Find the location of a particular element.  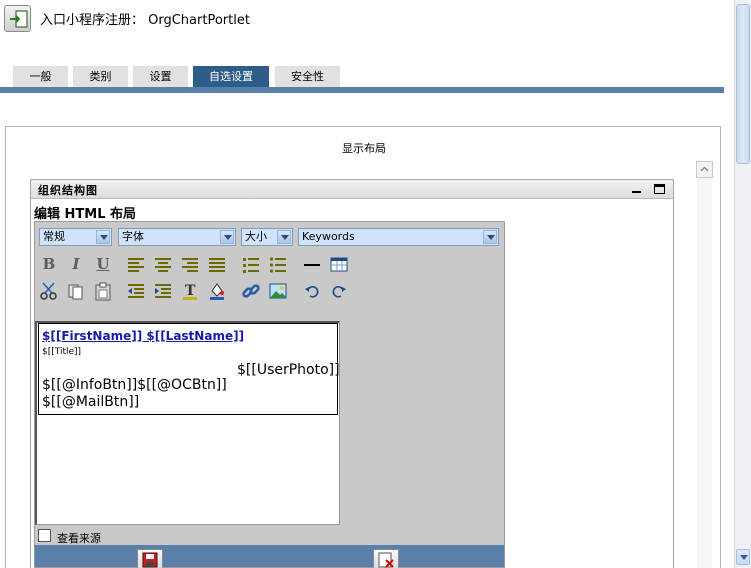

portlet-register-icon is located at coordinates (17, 18).